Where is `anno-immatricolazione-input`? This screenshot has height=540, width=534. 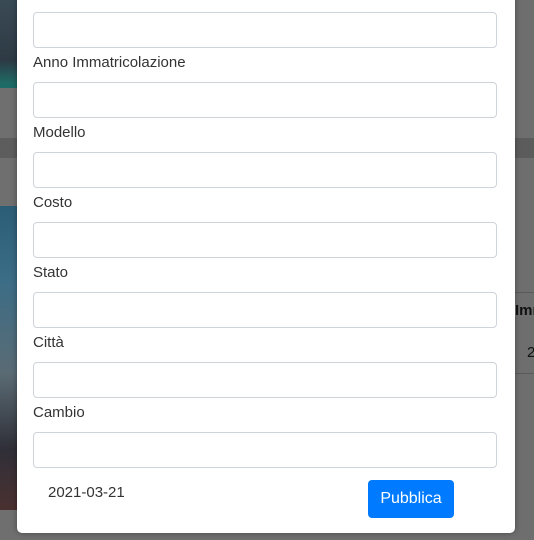 anno-immatricolazione-input is located at coordinates (265, 100).